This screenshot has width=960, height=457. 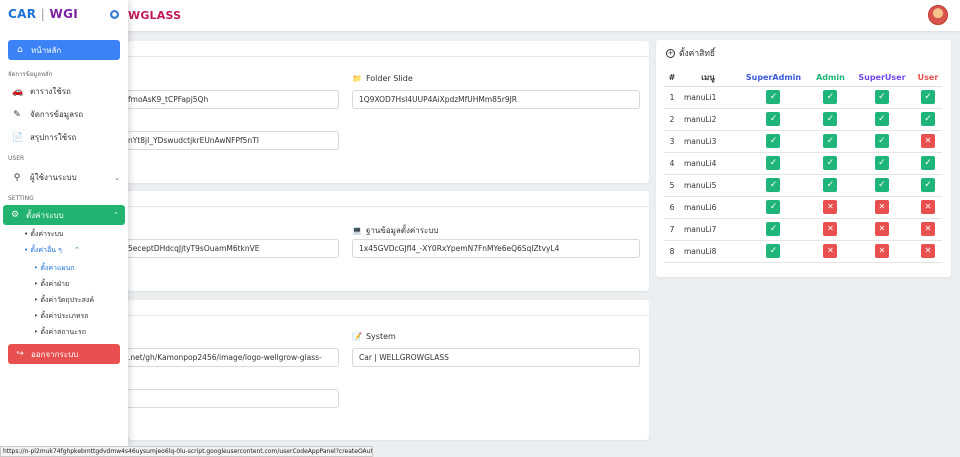 What do you see at coordinates (773, 78) in the screenshot?
I see `column-header: SuperAdmin` at bounding box center [773, 78].